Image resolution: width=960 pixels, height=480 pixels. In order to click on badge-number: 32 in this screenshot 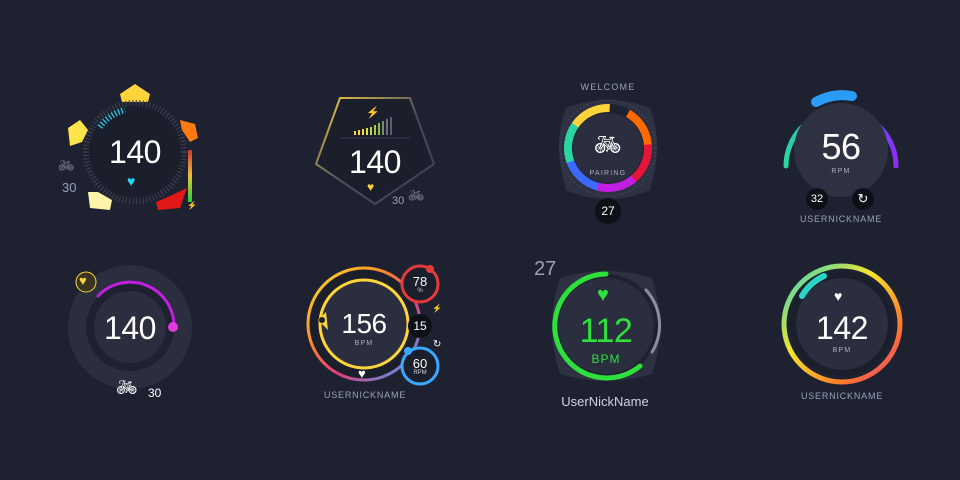, I will do `click(817, 199)`.